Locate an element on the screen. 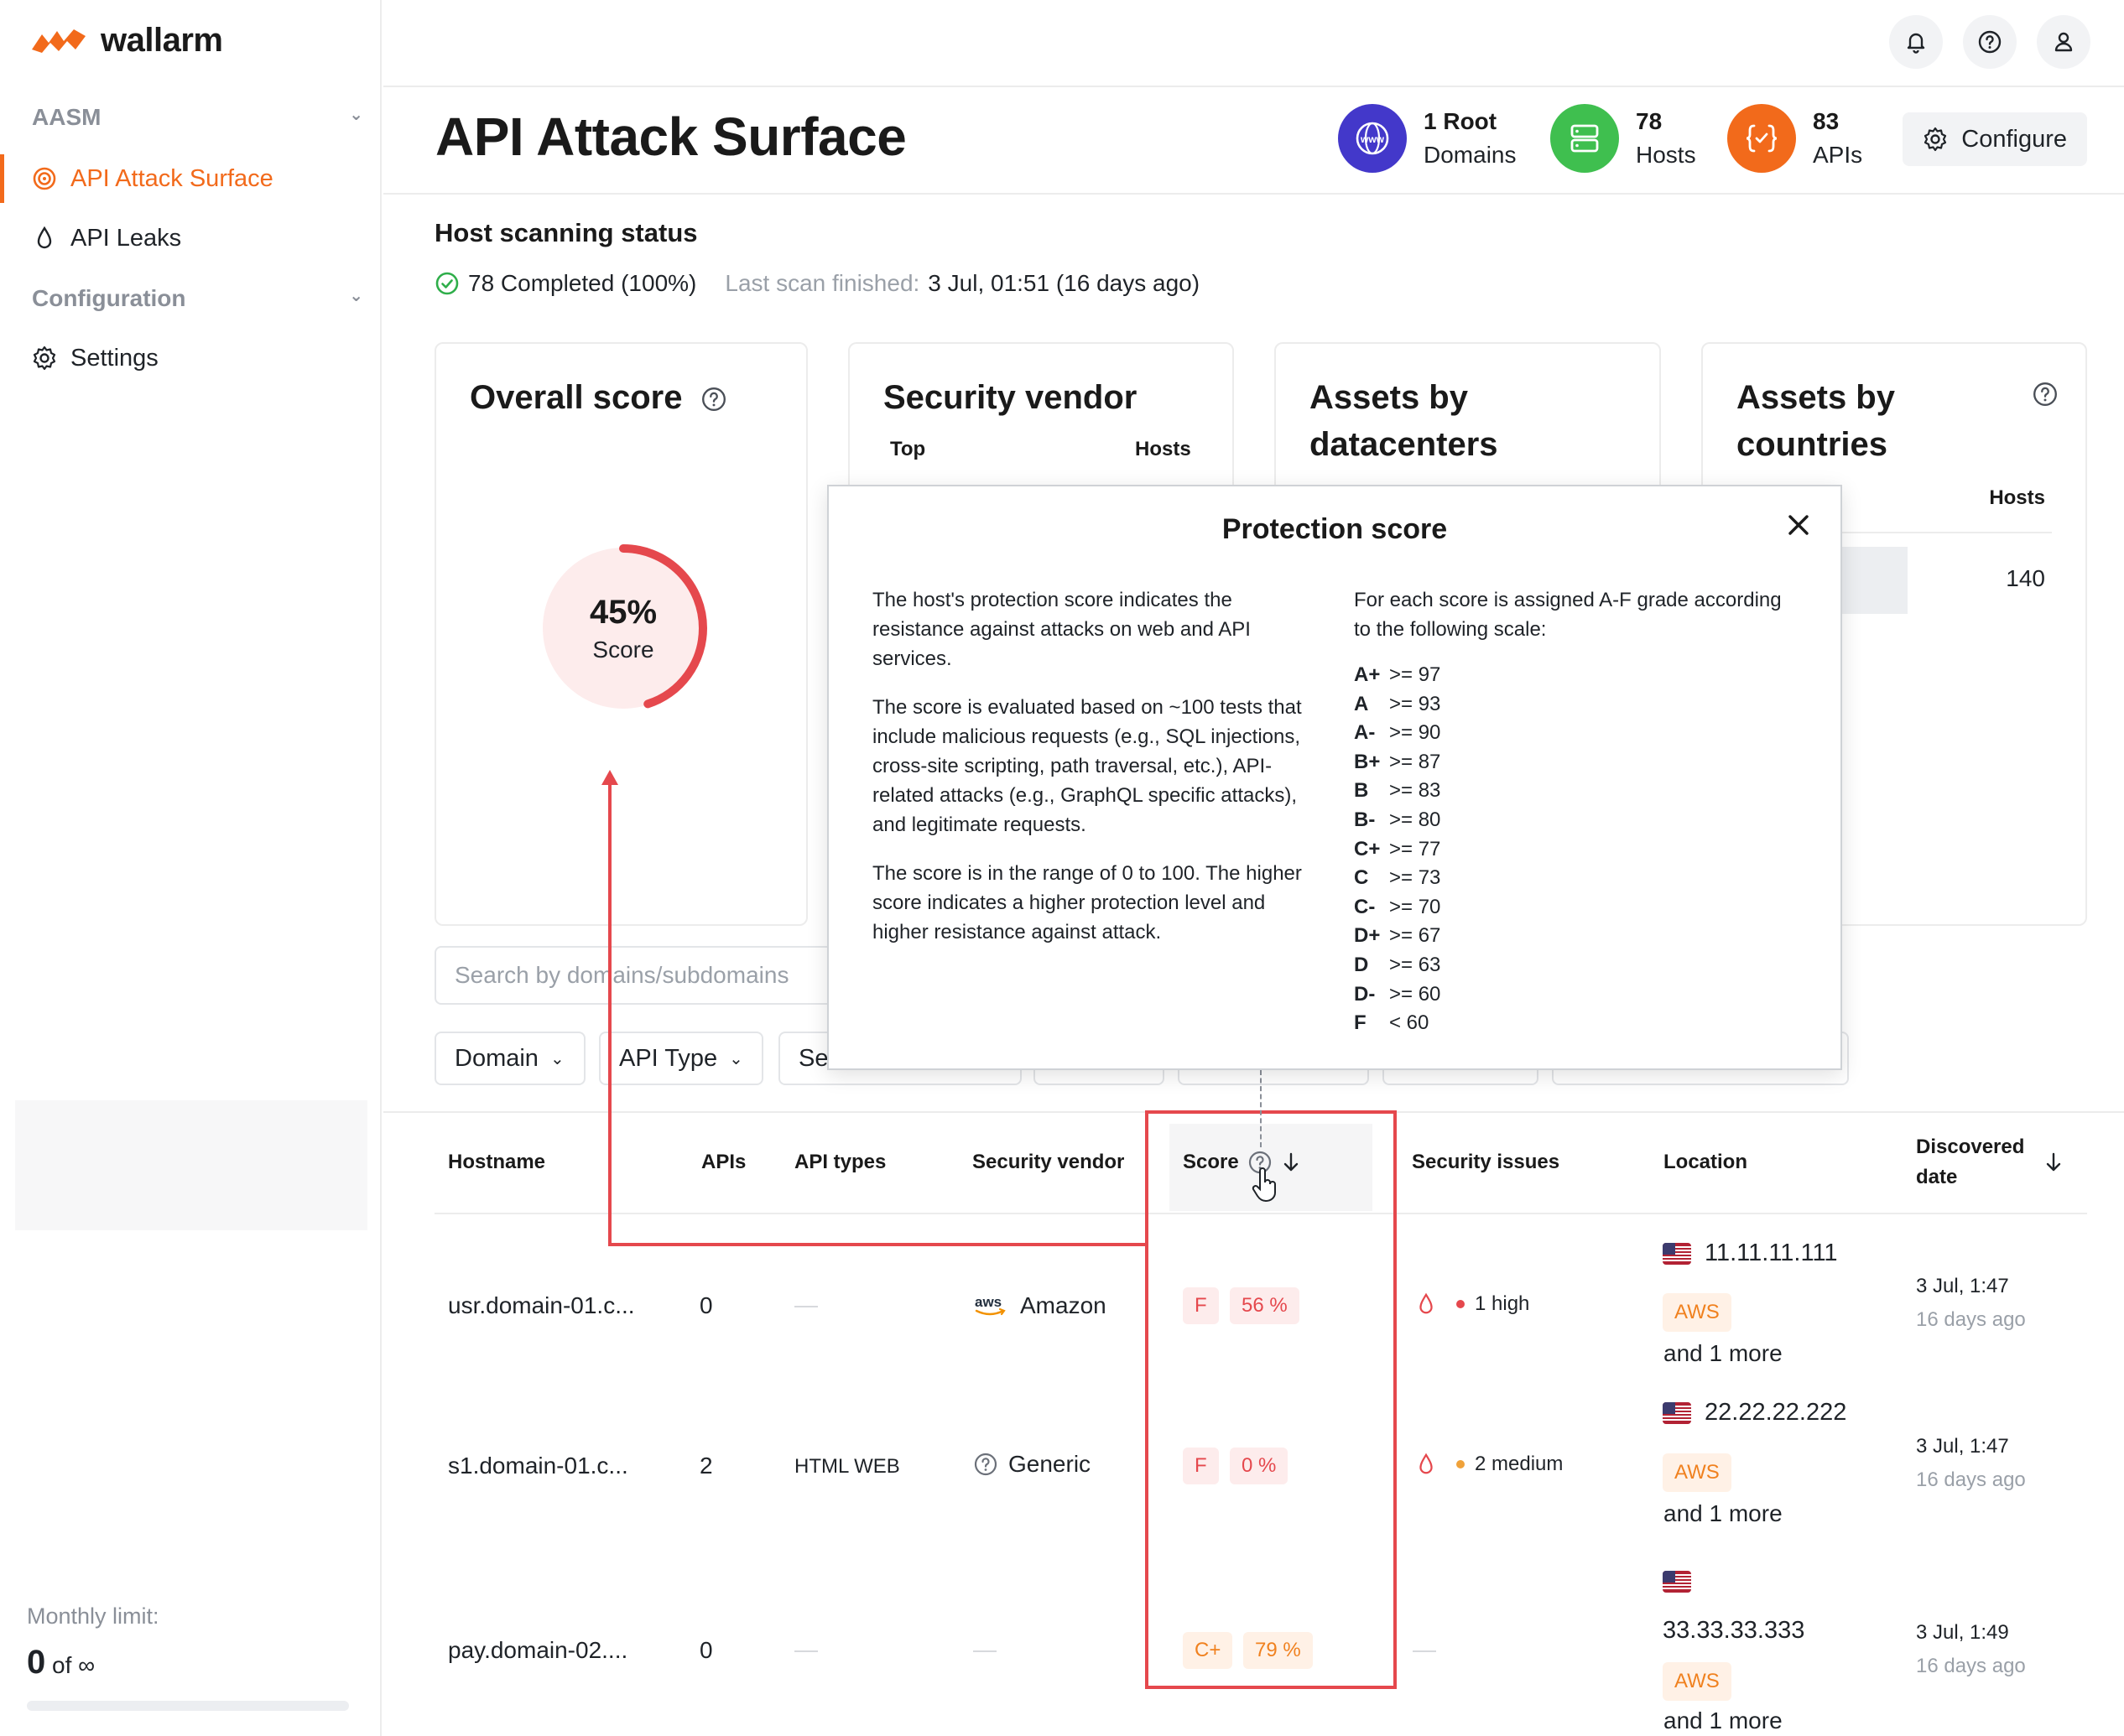 Image resolution: width=2124 pixels, height=1736 pixels. svg-text: aws is located at coordinates (988, 1302).